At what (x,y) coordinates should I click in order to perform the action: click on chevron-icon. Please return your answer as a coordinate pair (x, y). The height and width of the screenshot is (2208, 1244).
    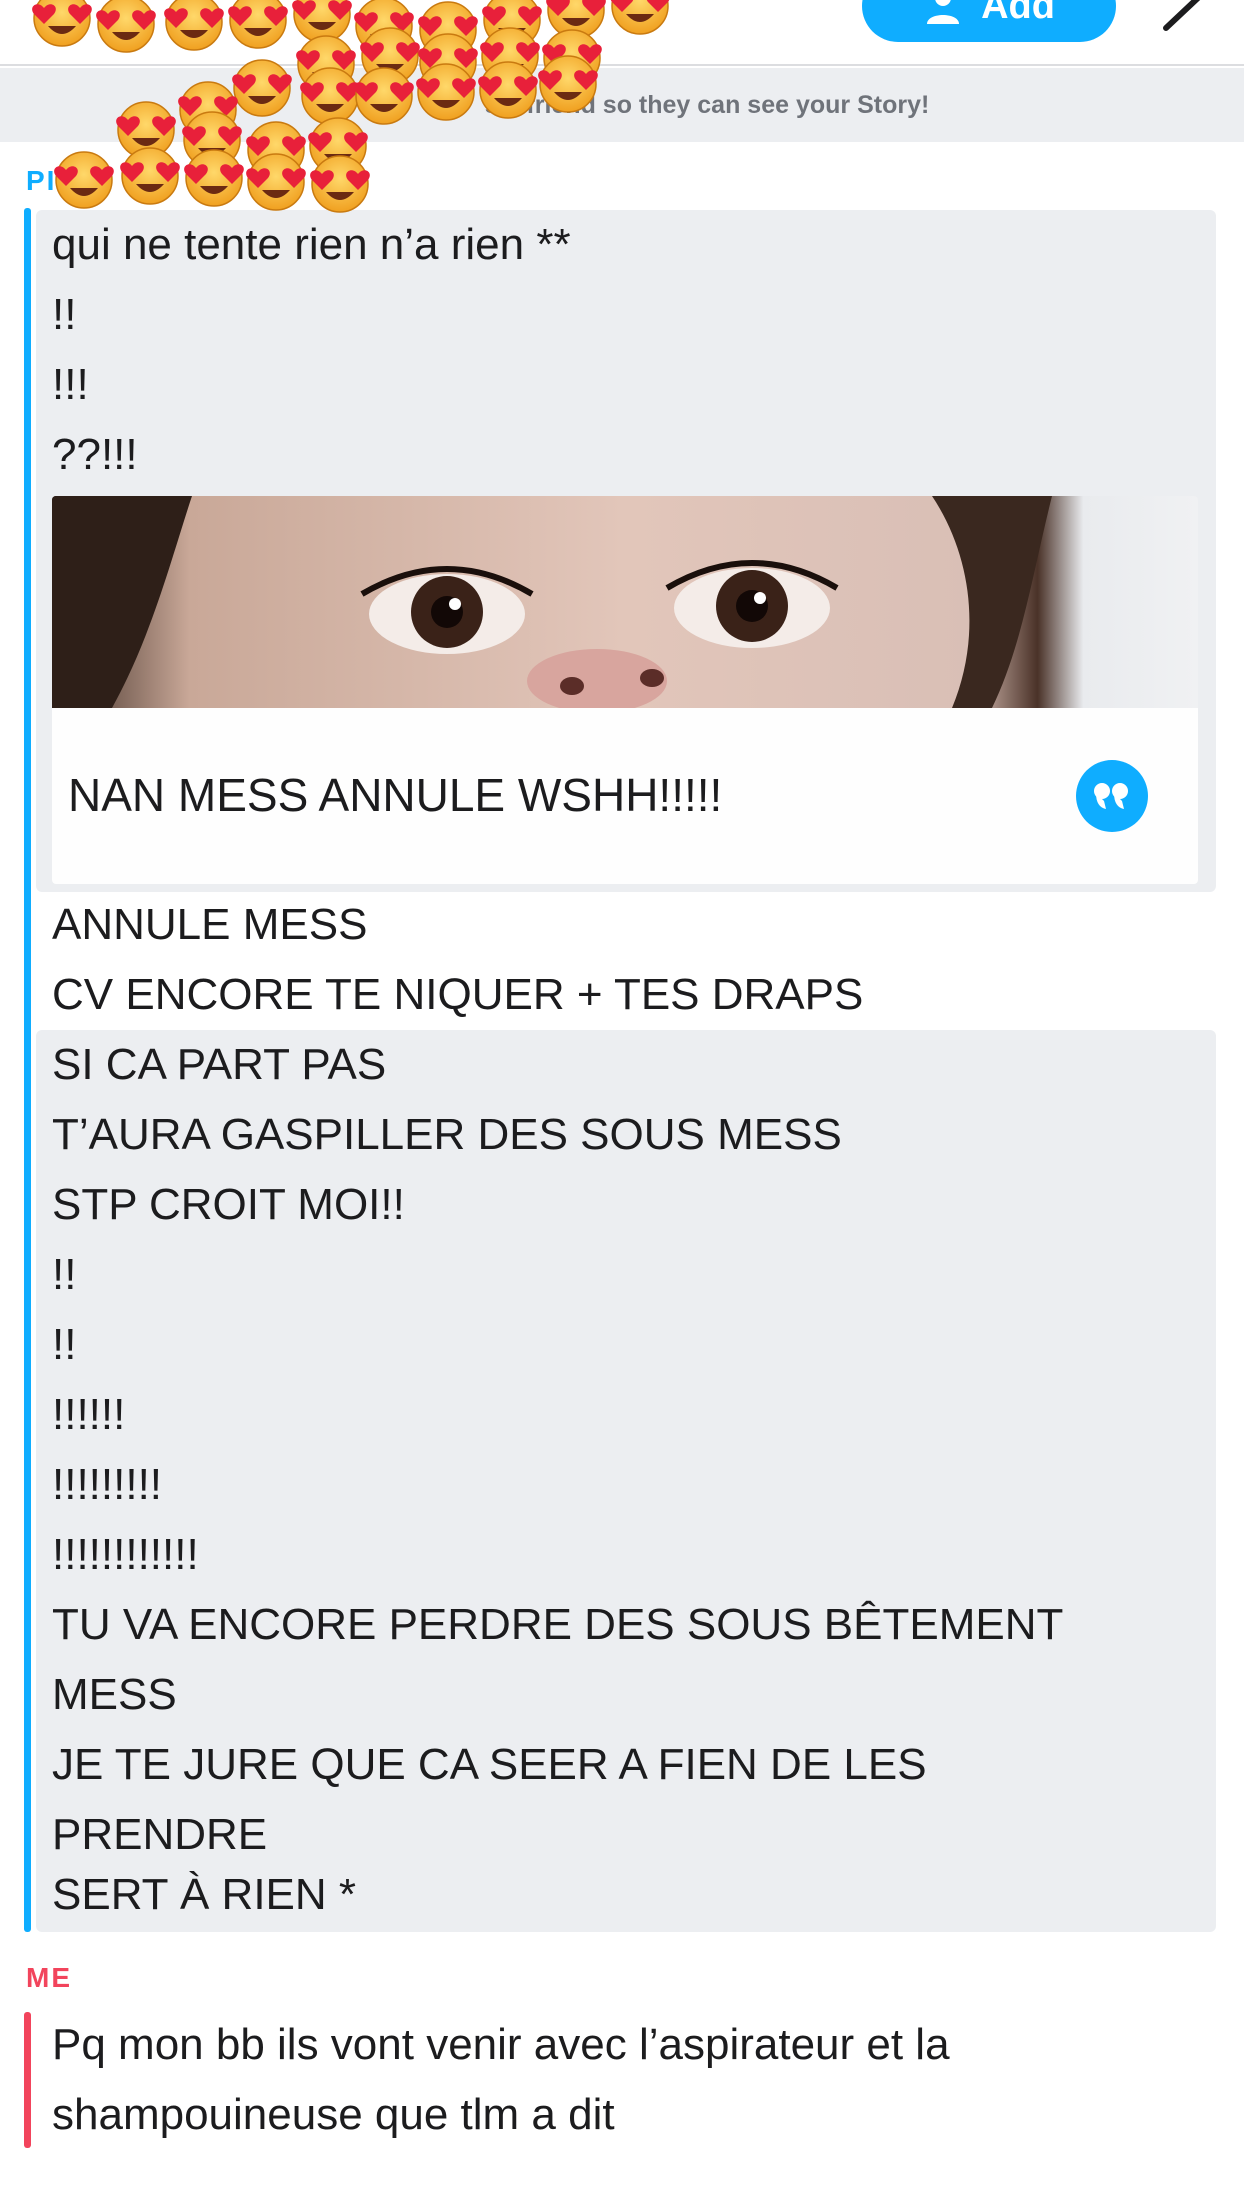
    Looking at the image, I should click on (1185, 16).